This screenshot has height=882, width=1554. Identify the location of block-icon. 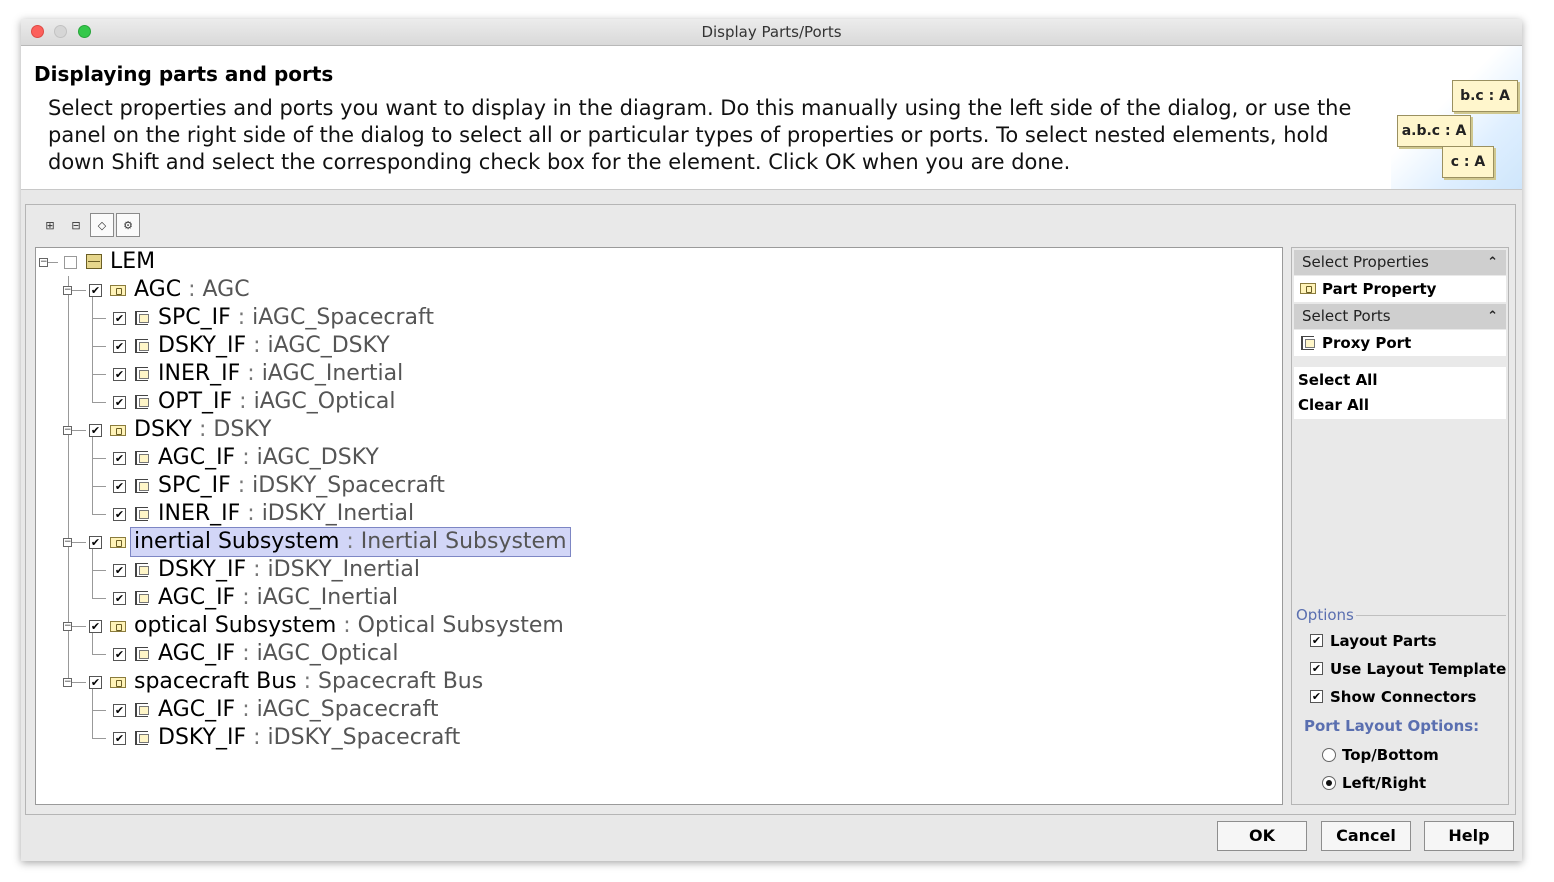
(94, 261).